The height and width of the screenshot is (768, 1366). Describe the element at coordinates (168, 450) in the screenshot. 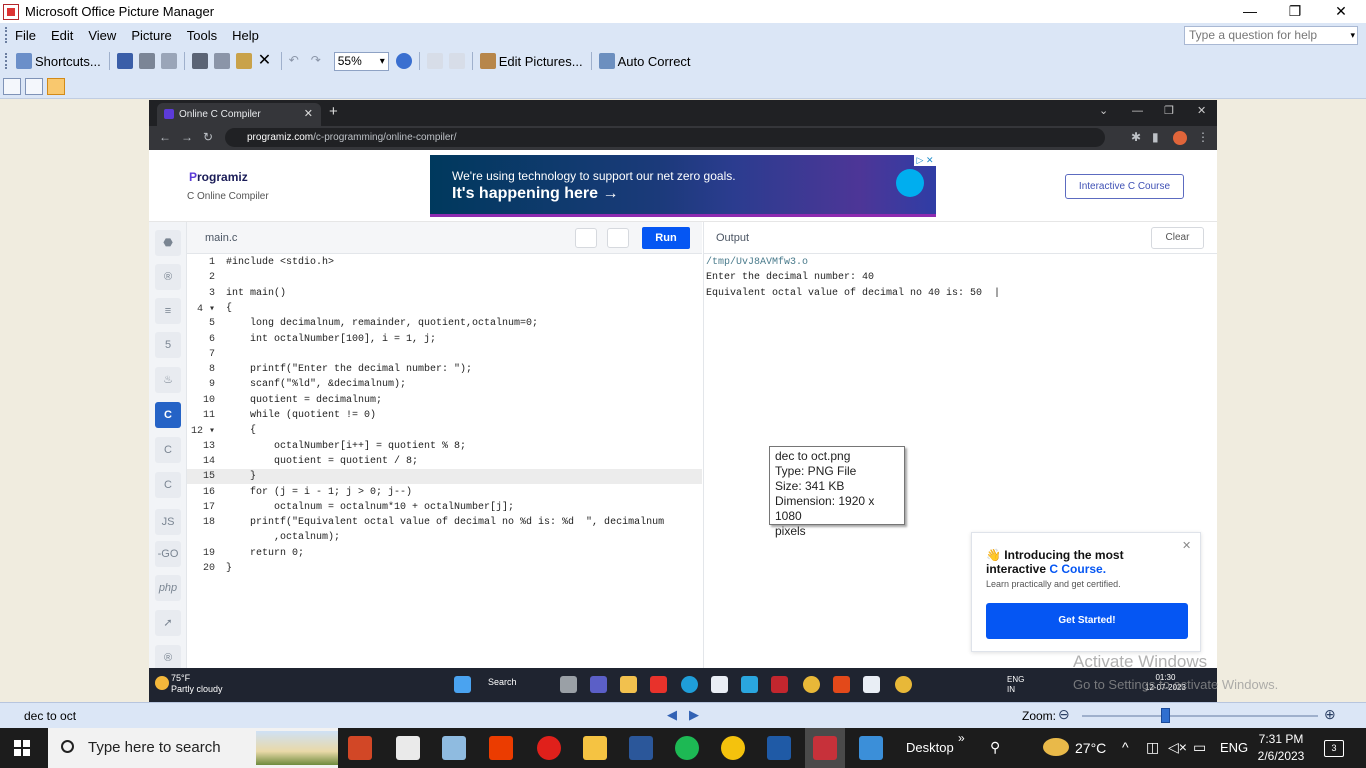

I see `cpp-icon: C` at that location.